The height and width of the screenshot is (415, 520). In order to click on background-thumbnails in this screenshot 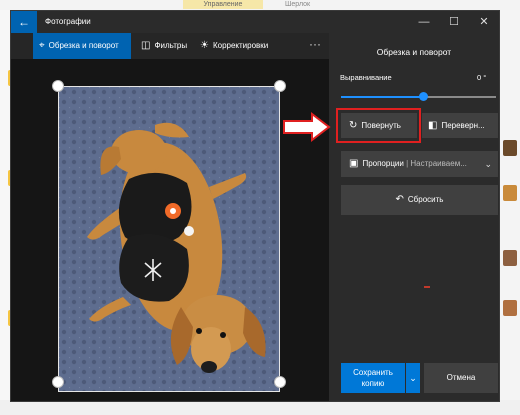, I will do `click(510, 212)`.